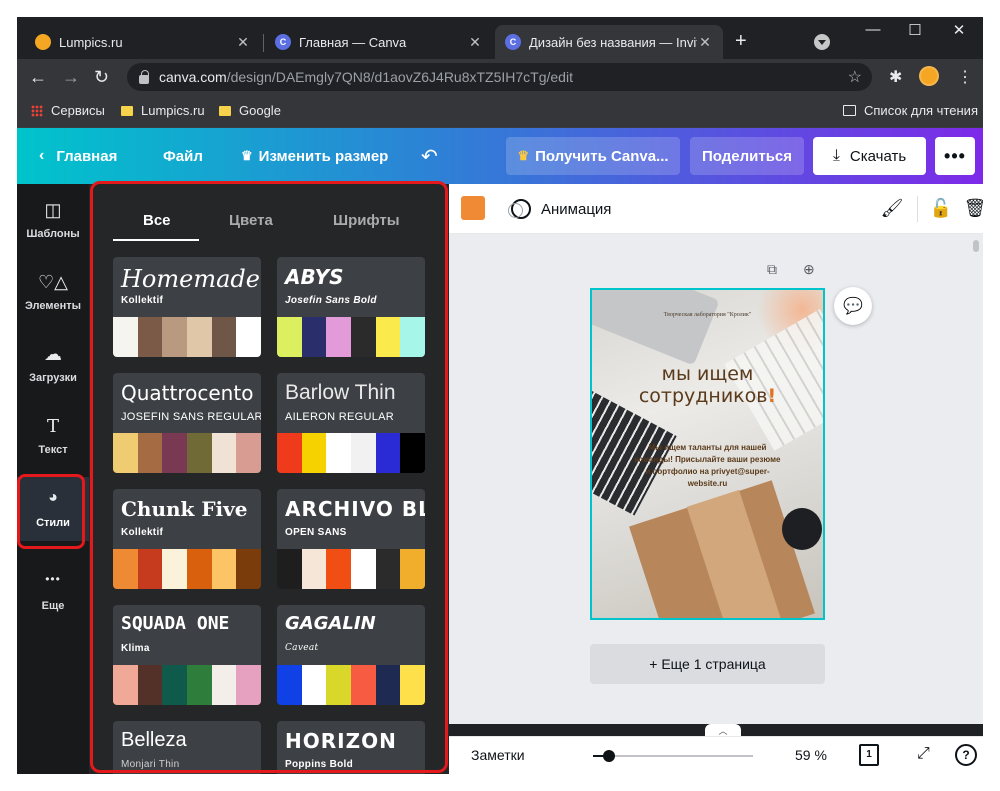  I want to click on scroll-thumb, so click(976, 246).